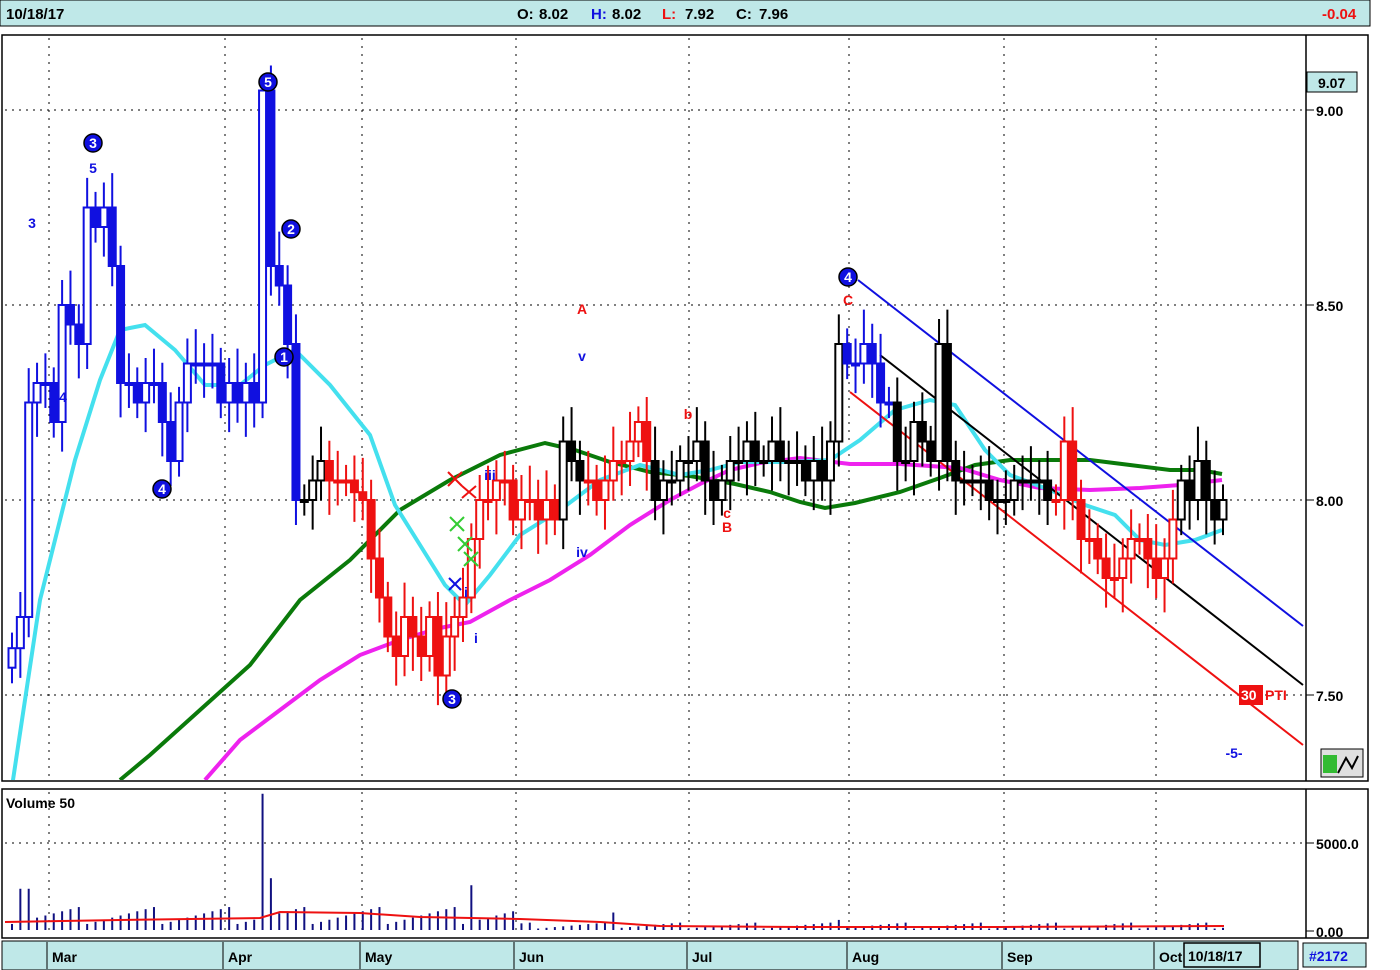  Describe the element at coordinates (490, 475) in the screenshot. I see `wave-label: iii` at that location.